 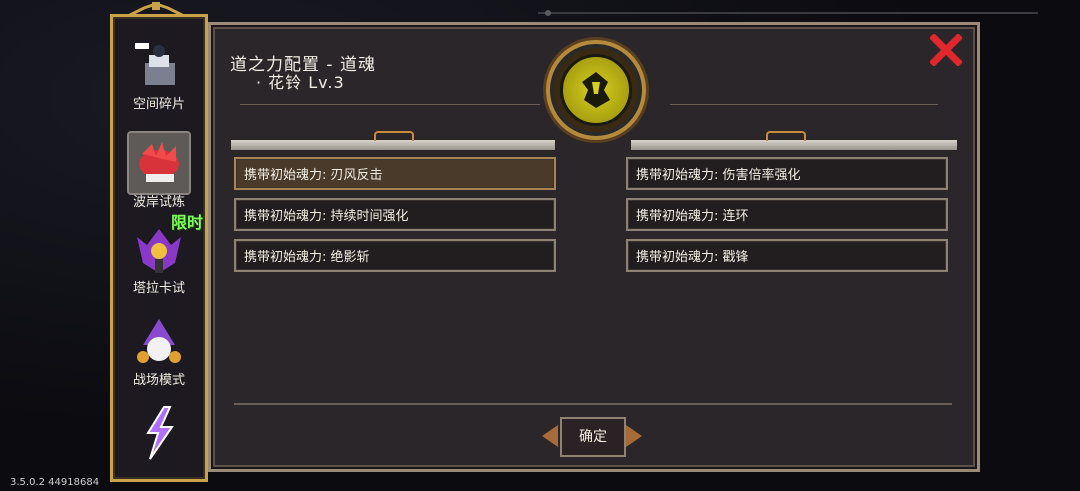 I want to click on panel-top-ornament, so click(x=788, y=13).